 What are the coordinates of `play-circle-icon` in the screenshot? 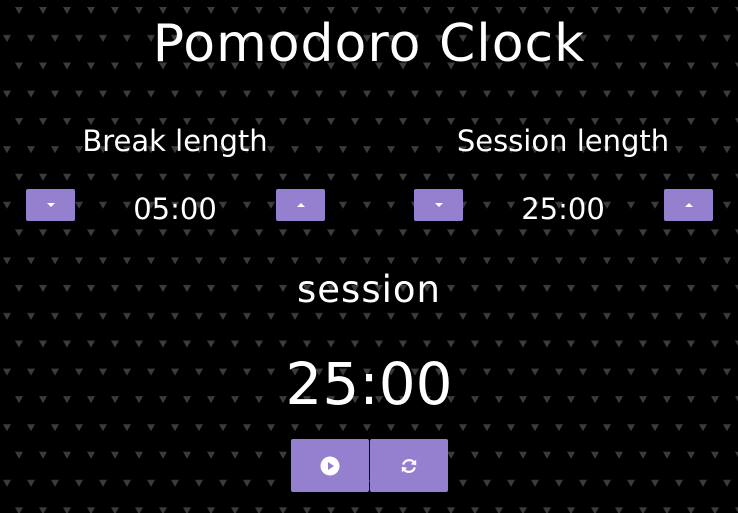 It's located at (330, 465).